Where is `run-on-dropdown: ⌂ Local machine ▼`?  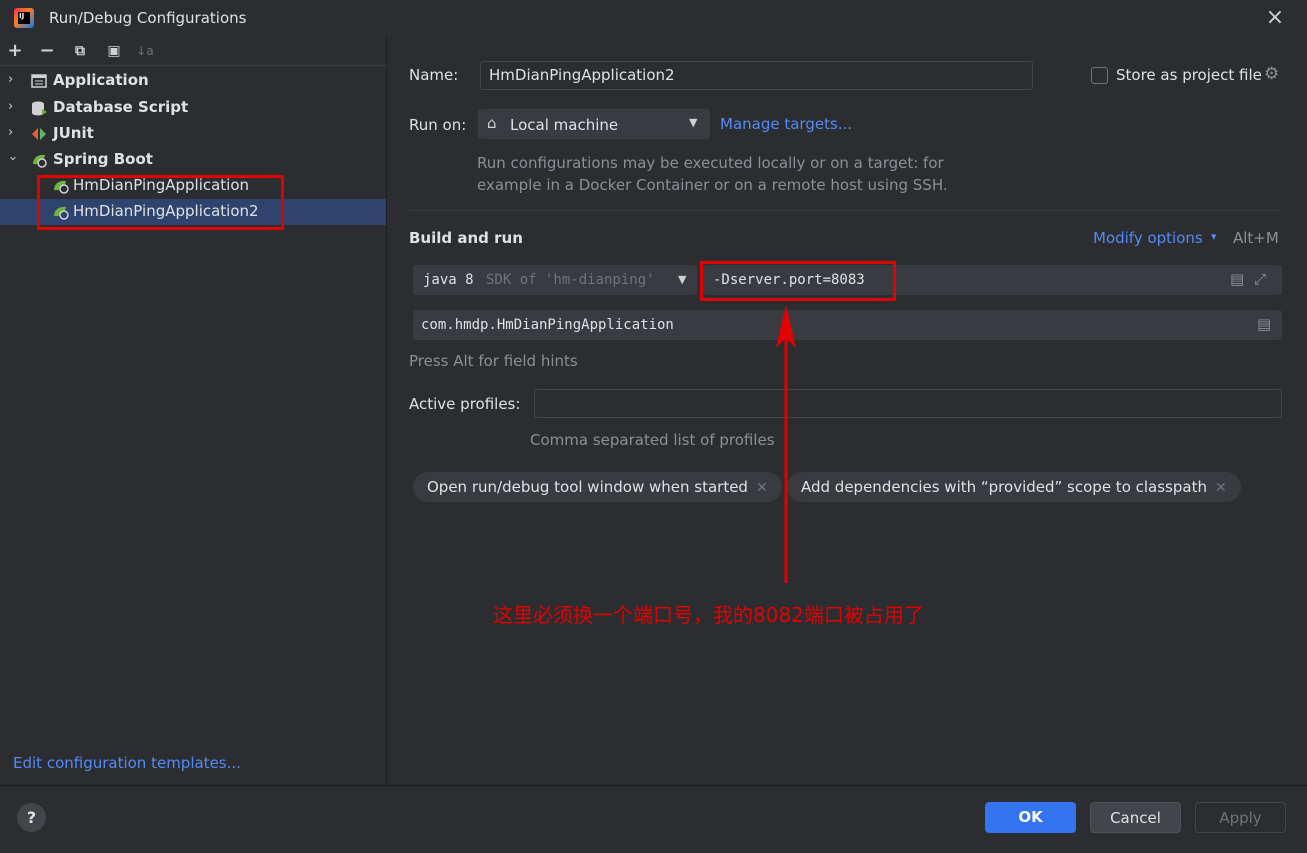
run-on-dropdown: ⌂ Local machine ▼ is located at coordinates (594, 124).